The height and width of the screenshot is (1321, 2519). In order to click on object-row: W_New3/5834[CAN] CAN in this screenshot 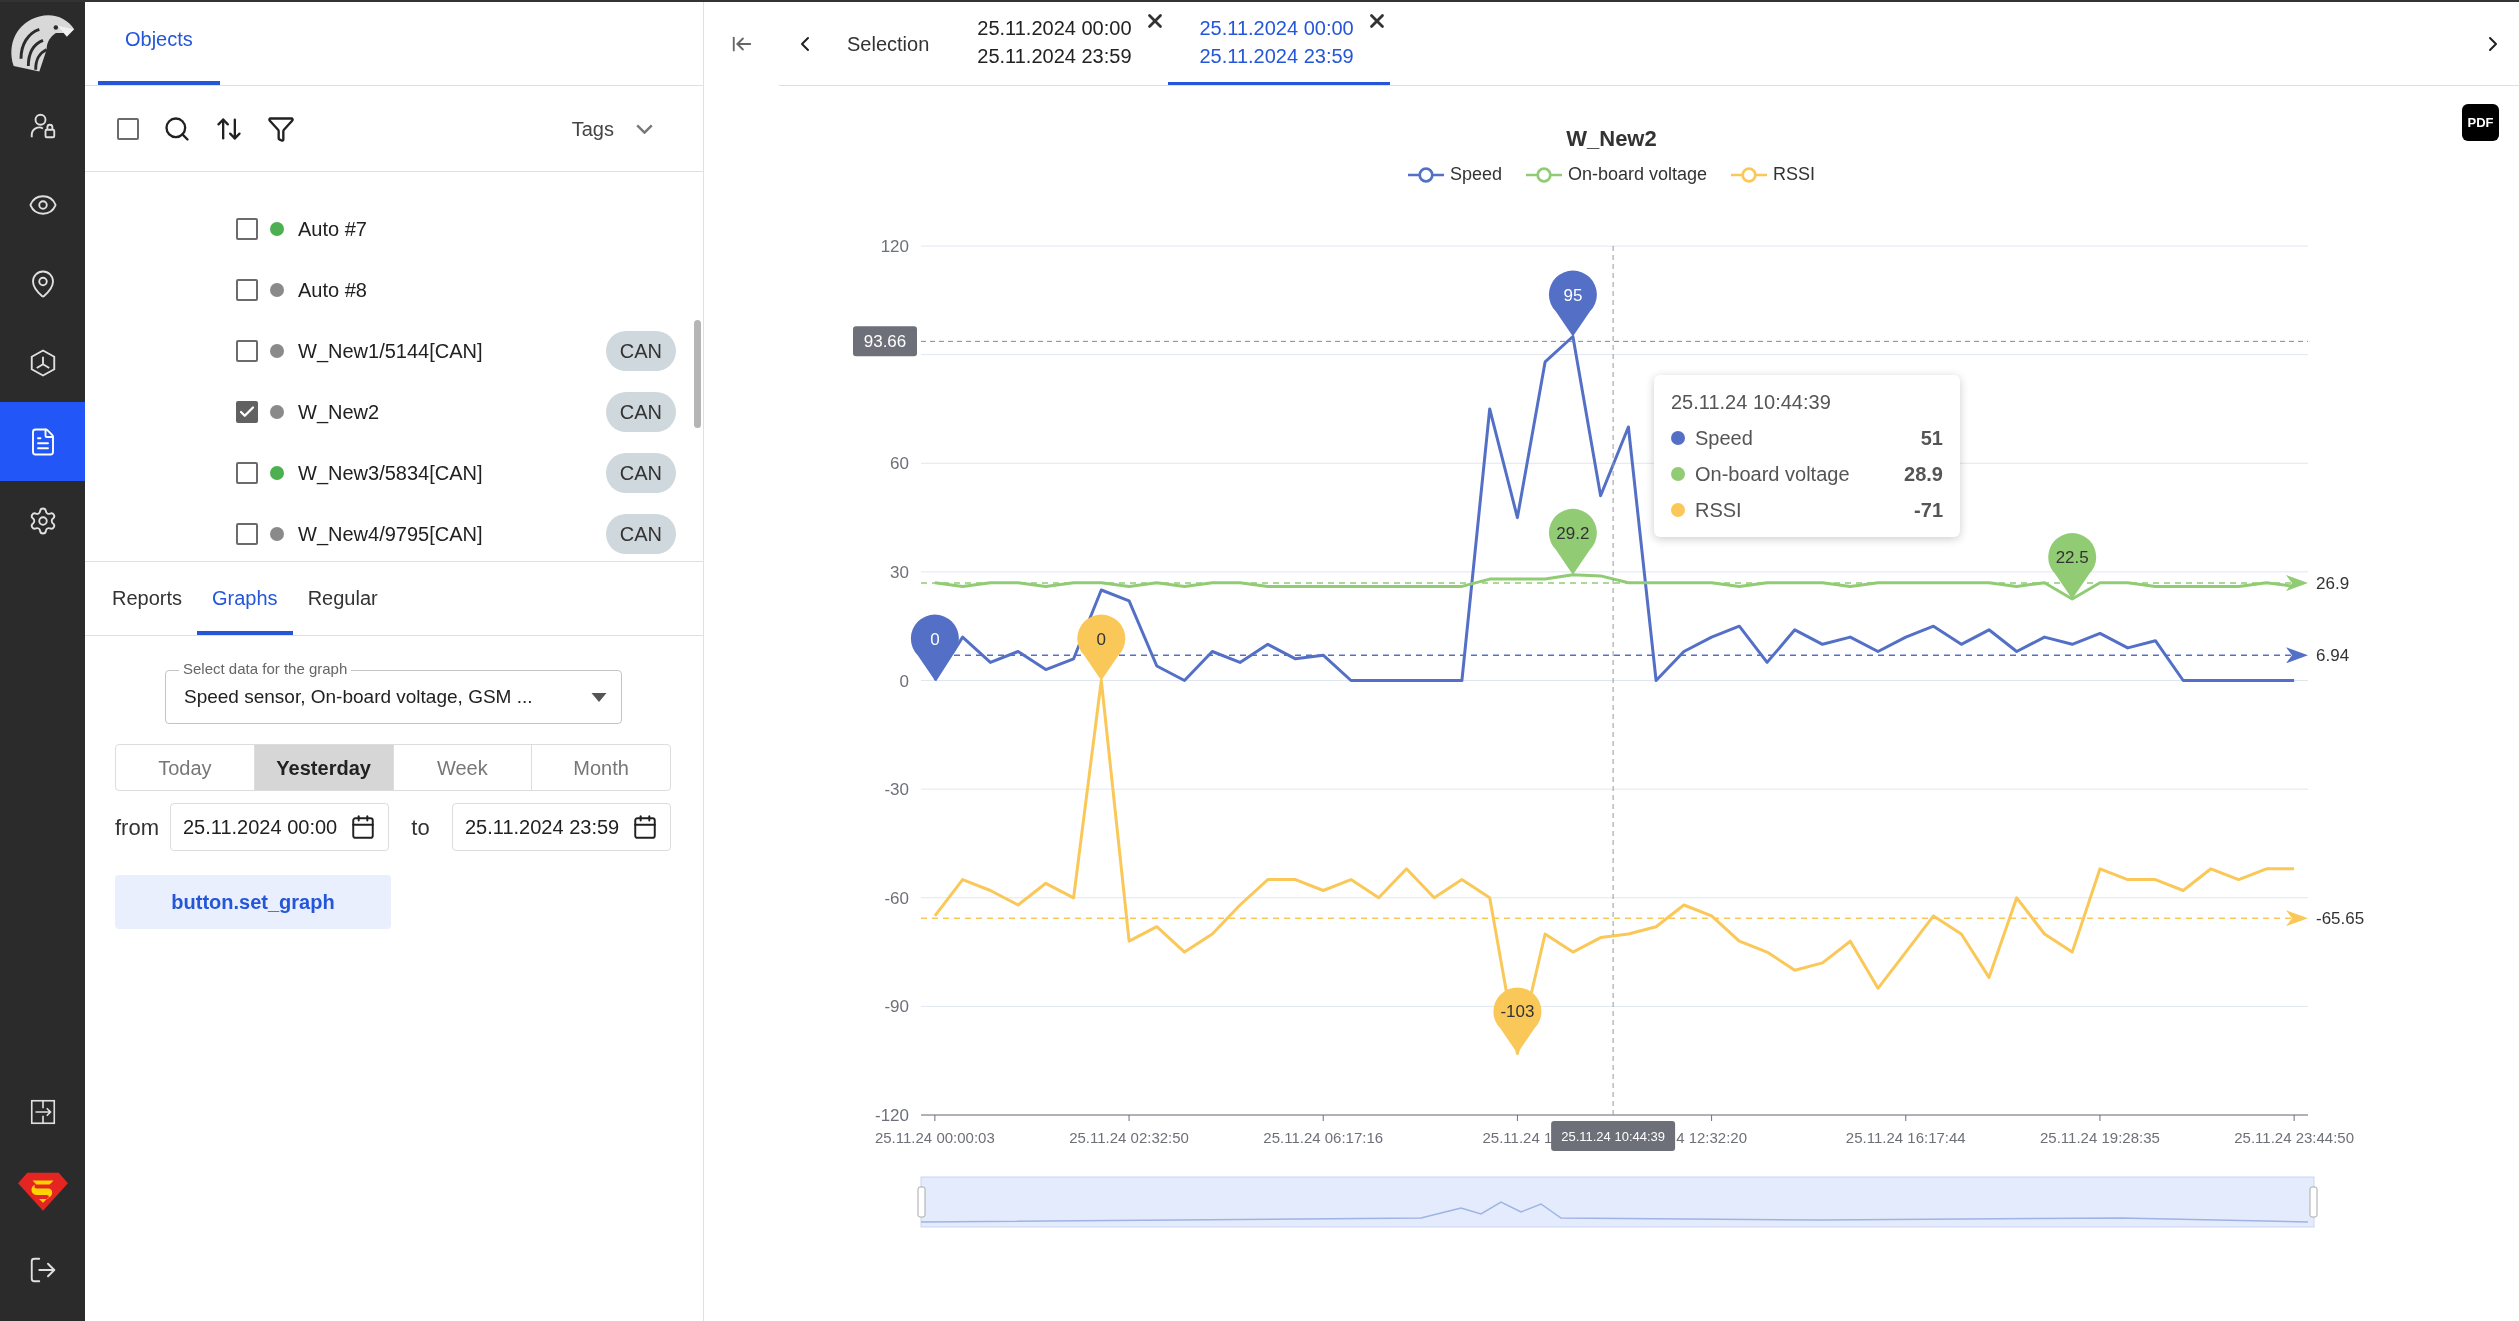, I will do `click(394, 472)`.